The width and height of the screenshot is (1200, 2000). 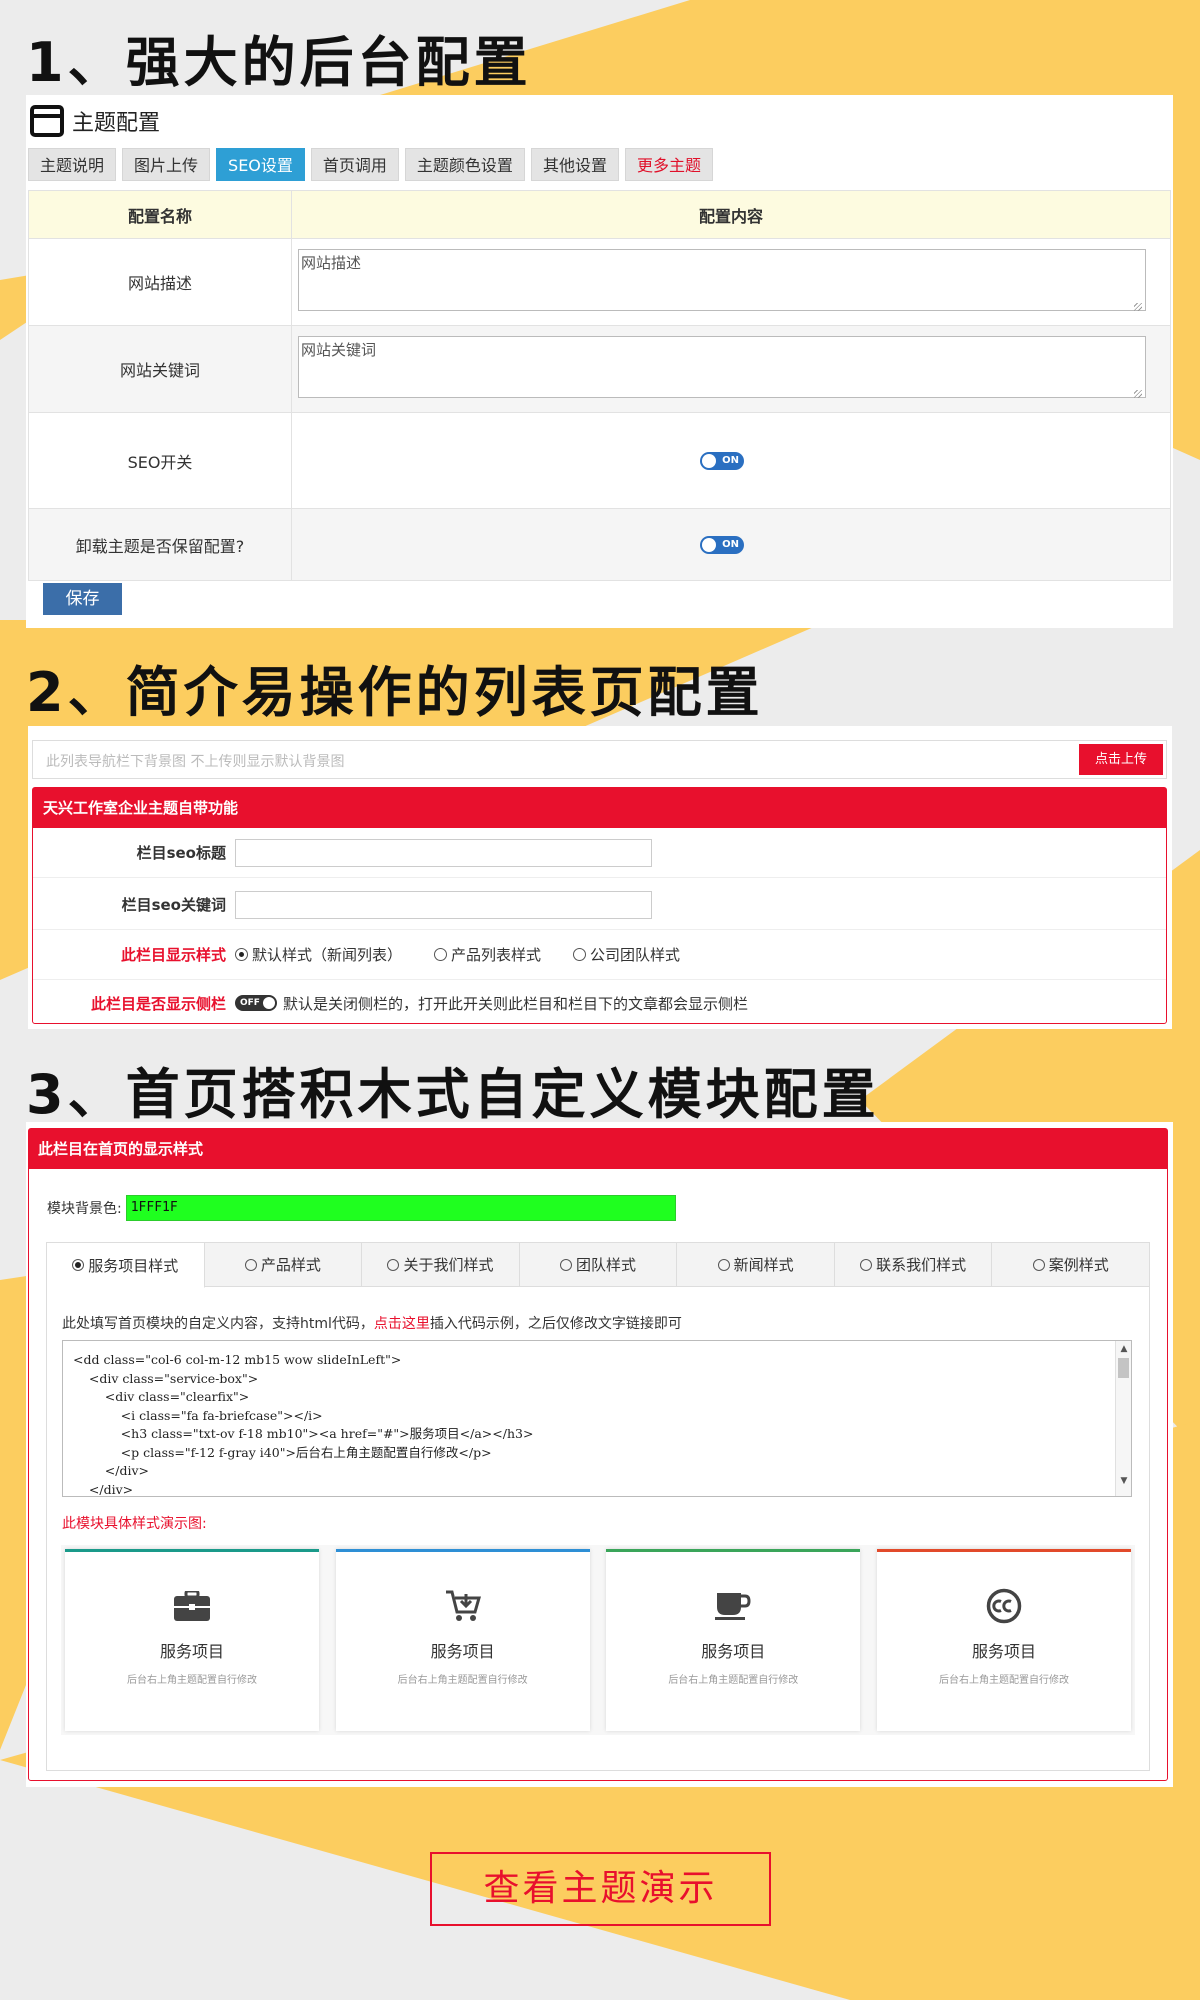 What do you see at coordinates (160, 460) in the screenshot?
I see `row-label-seo-switch: SEO开关` at bounding box center [160, 460].